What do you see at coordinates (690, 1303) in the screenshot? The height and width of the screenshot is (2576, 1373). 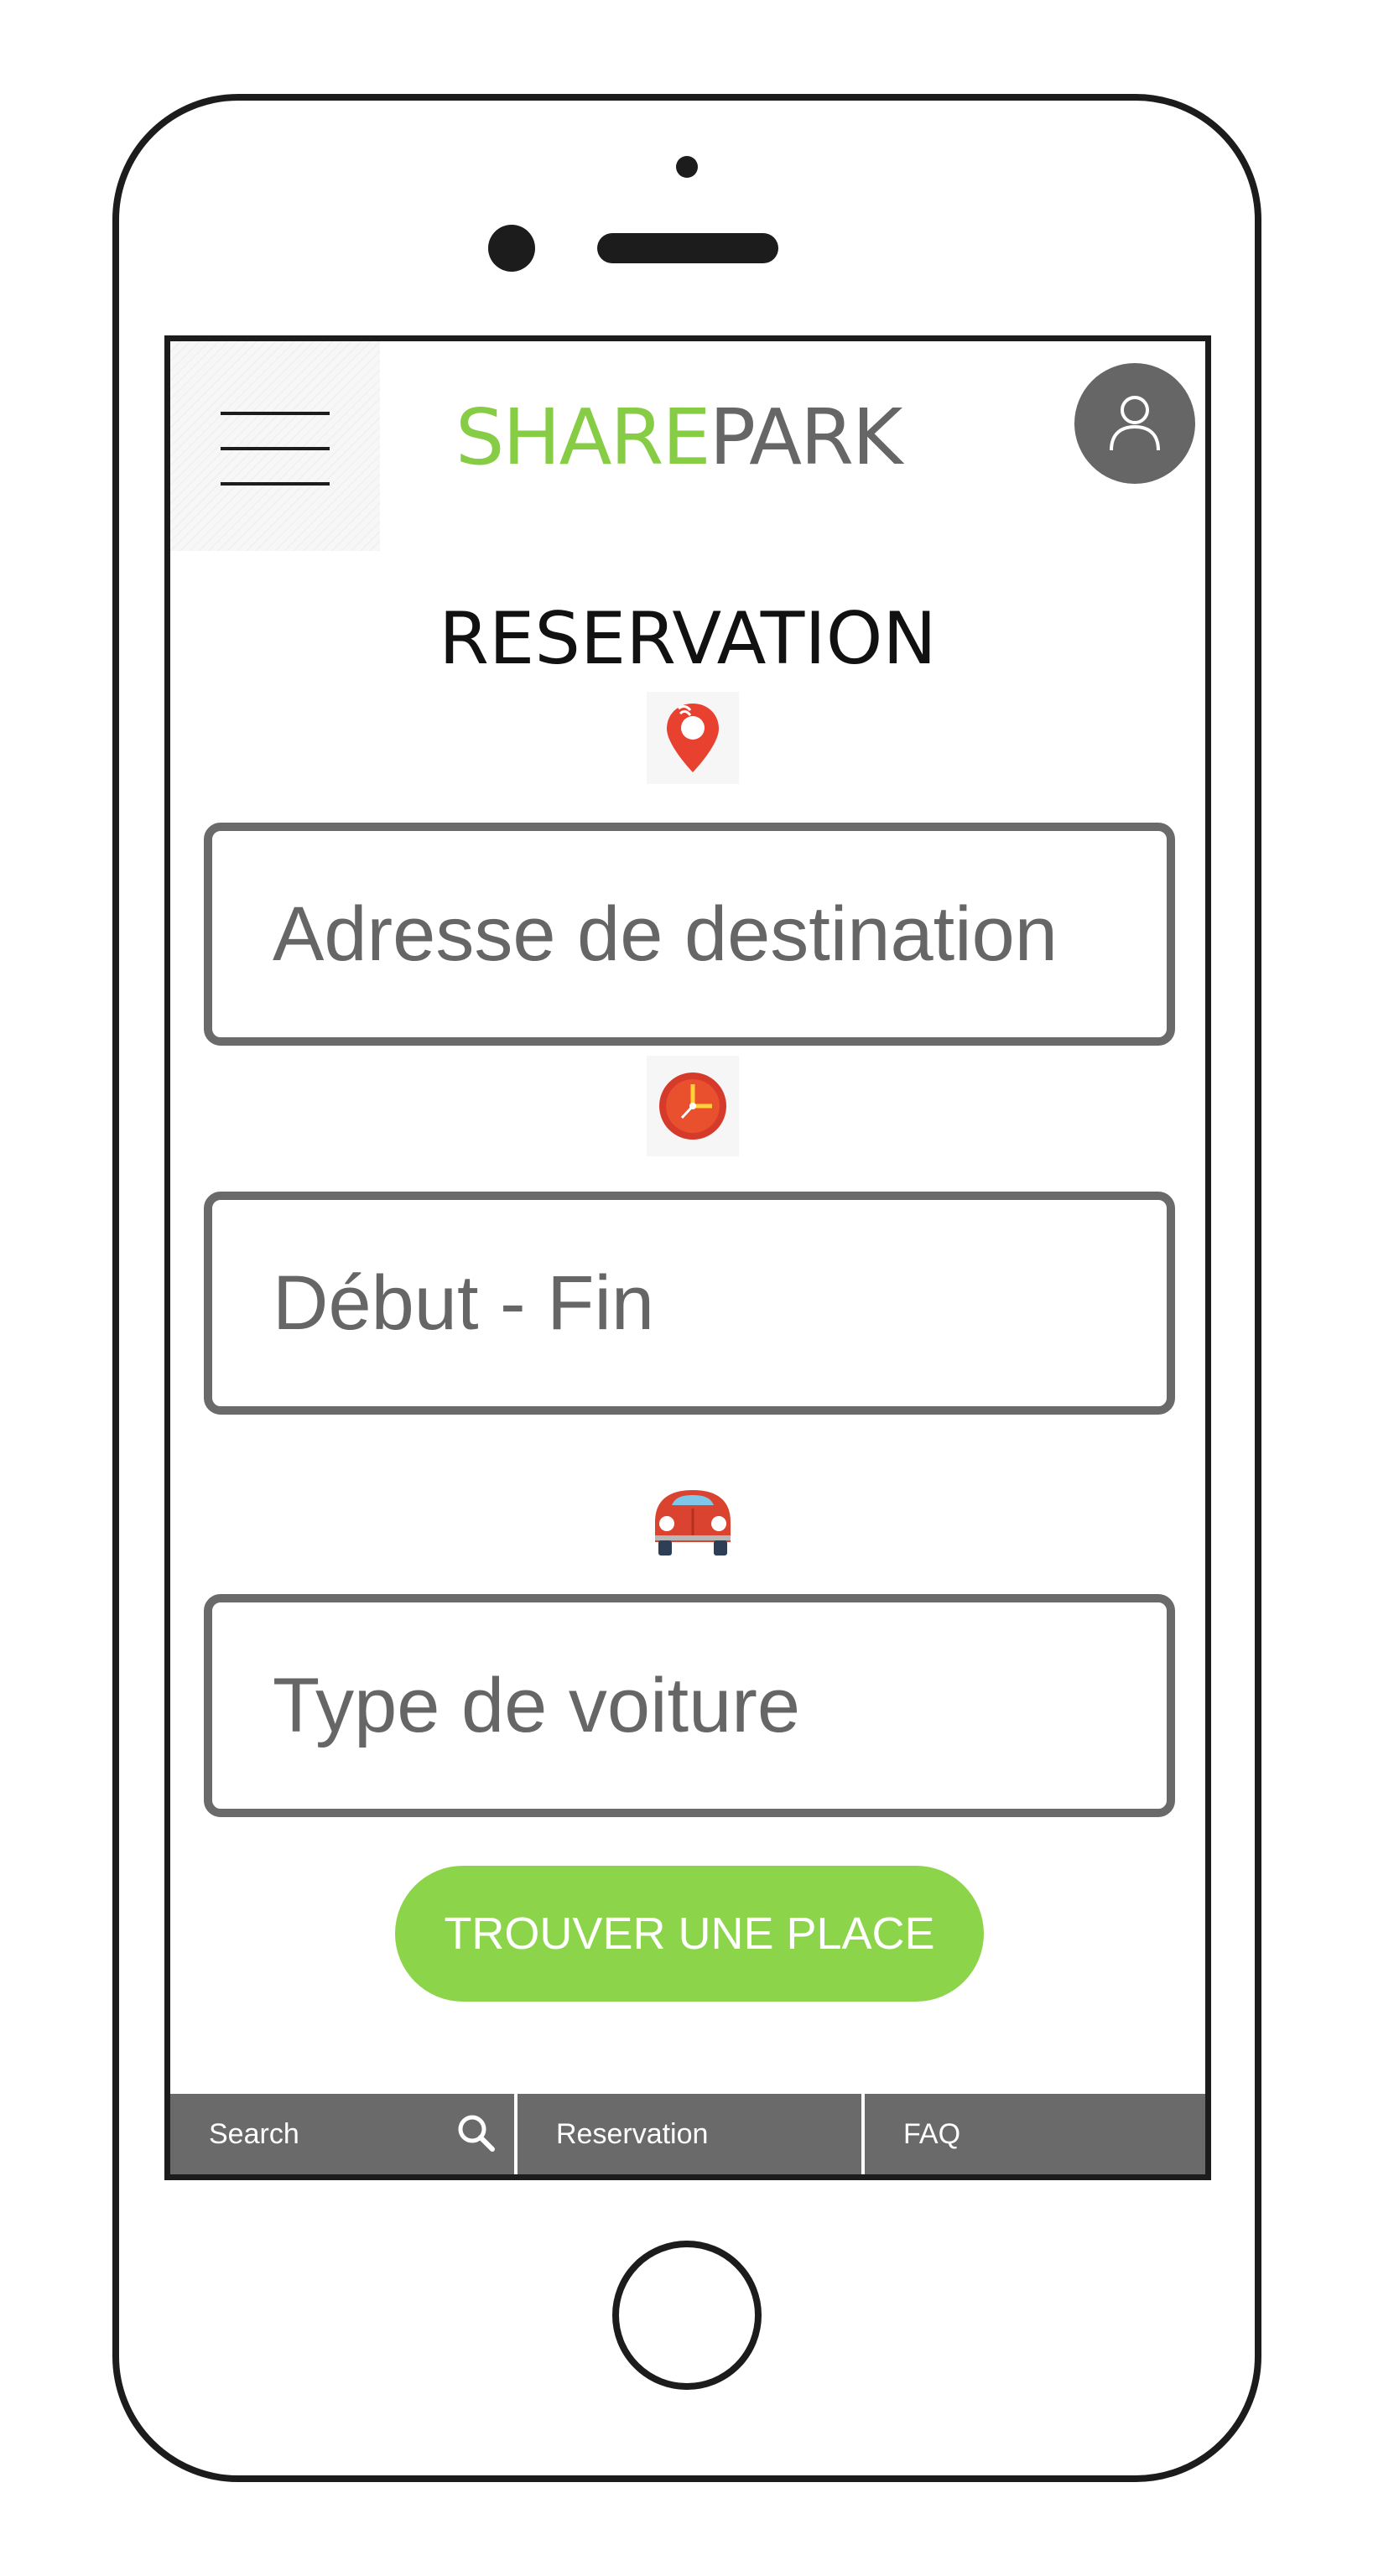 I see `start-end-time-input: Début - Fin` at bounding box center [690, 1303].